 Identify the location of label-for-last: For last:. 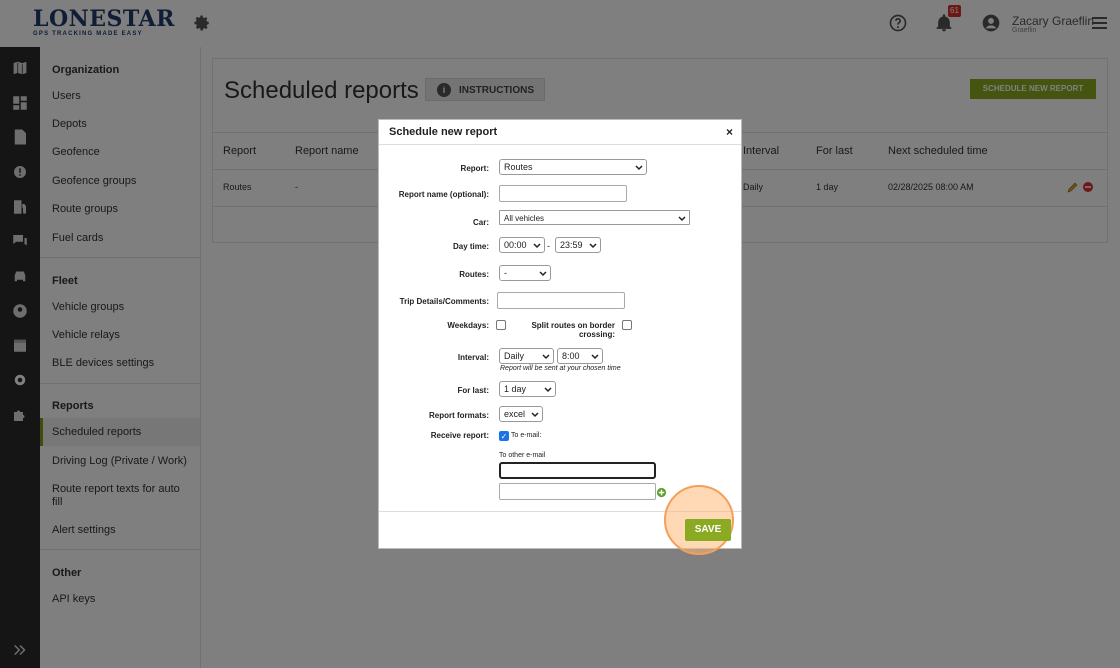
(473, 390).